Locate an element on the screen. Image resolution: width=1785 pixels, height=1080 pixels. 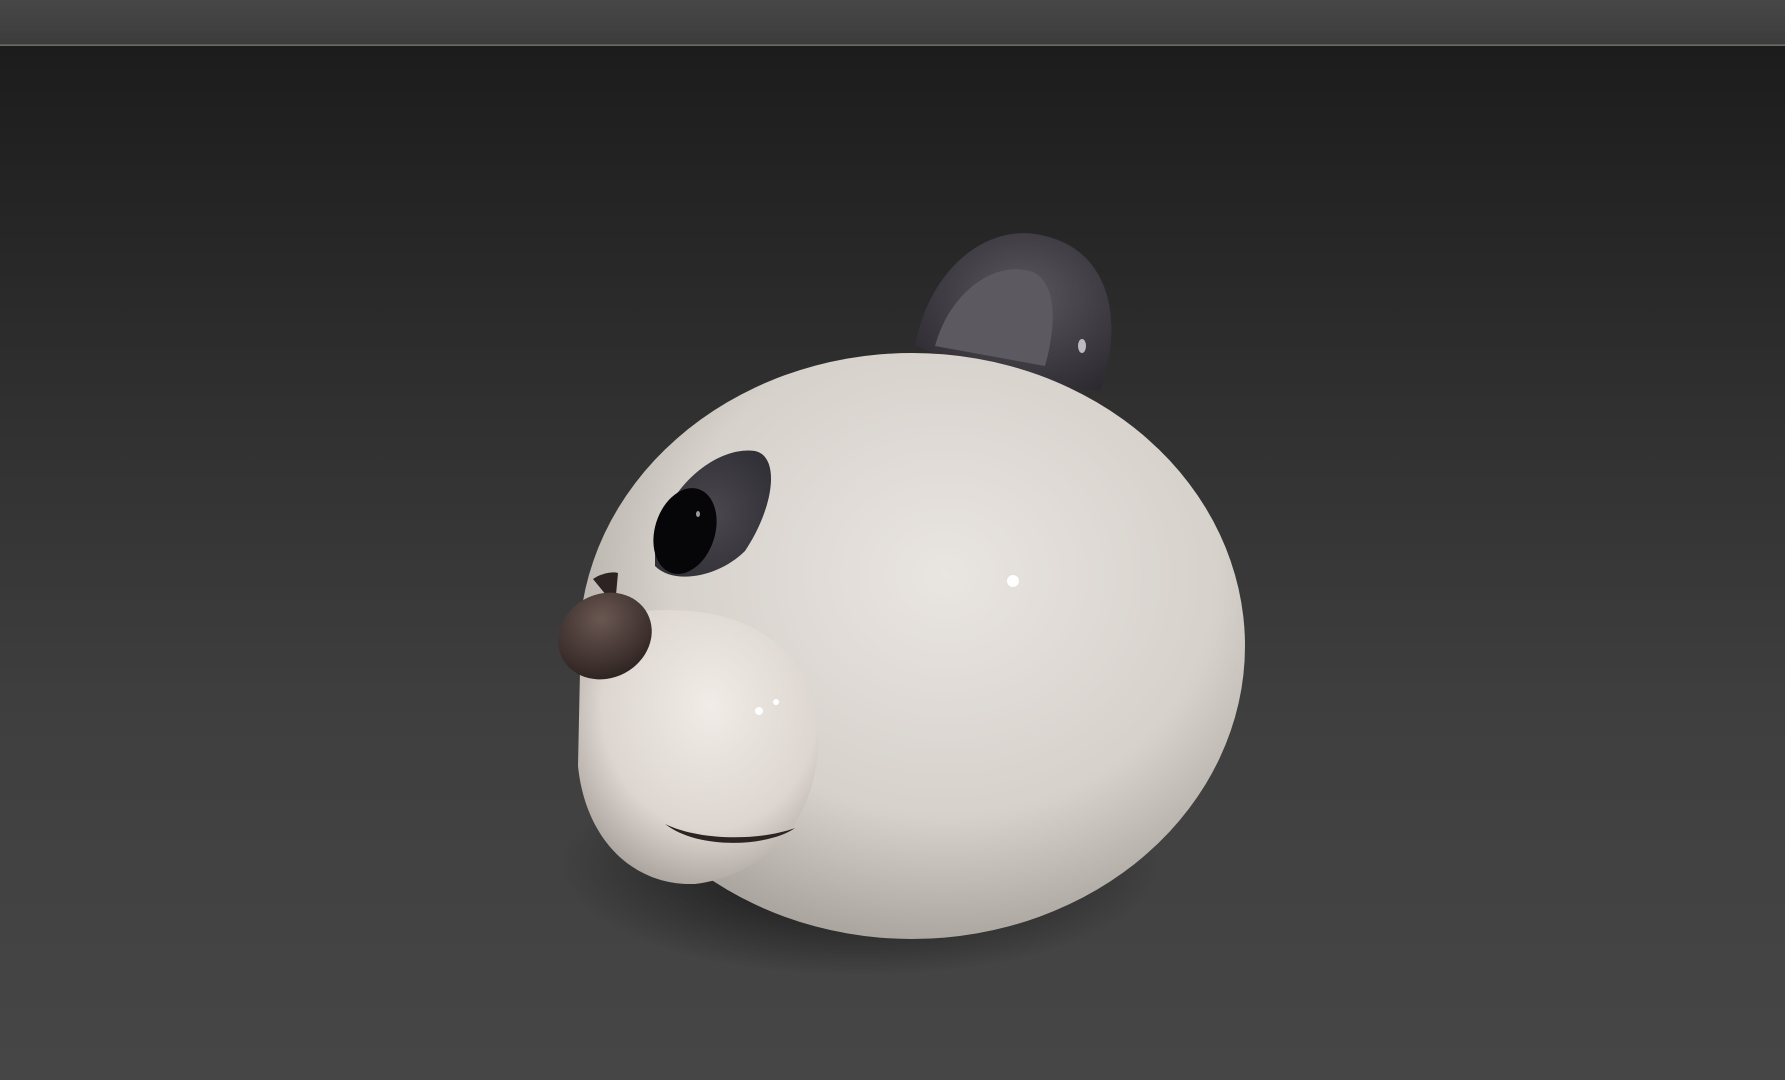
top-toolbar is located at coordinates (892, 22).